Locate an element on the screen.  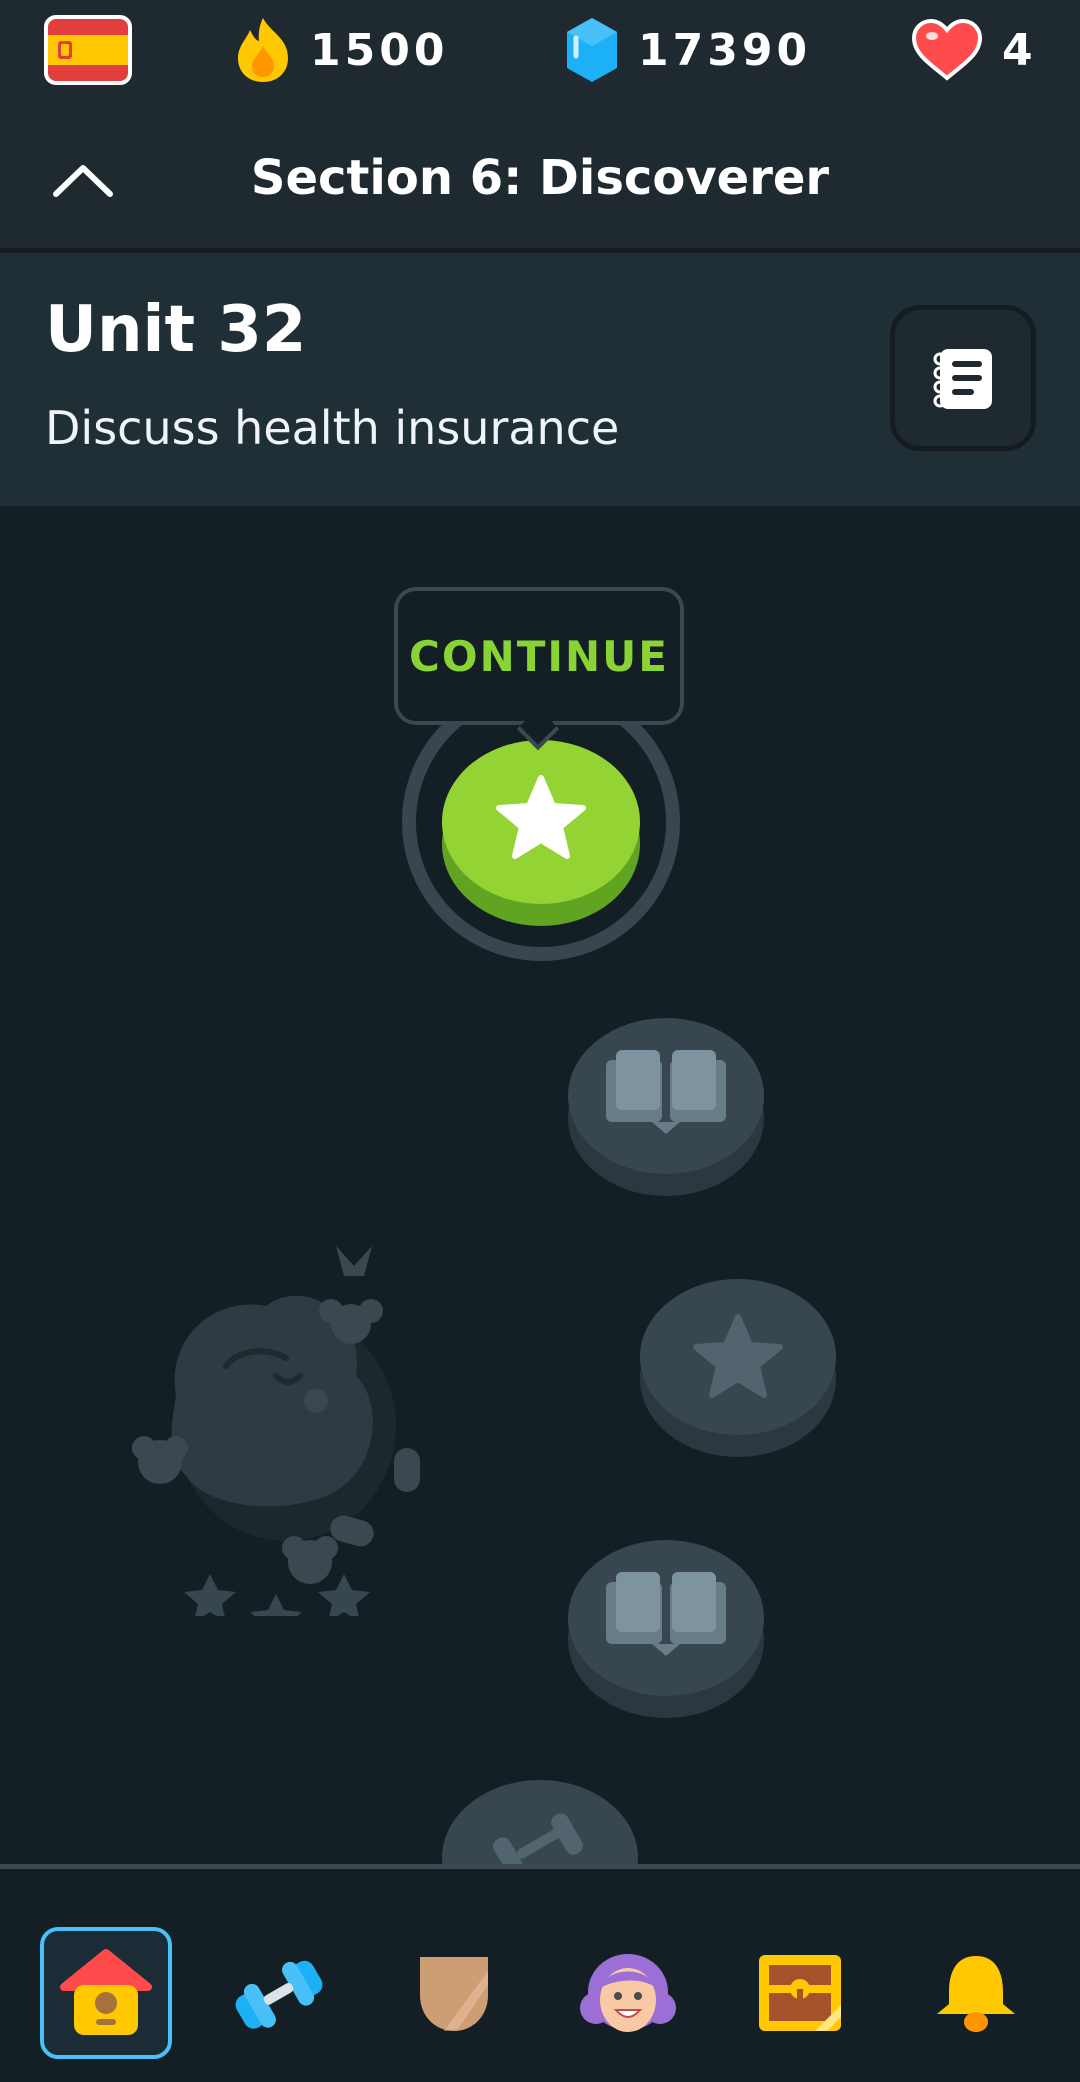
continue-tooltip: CONTINUE is located at coordinates (539, 656).